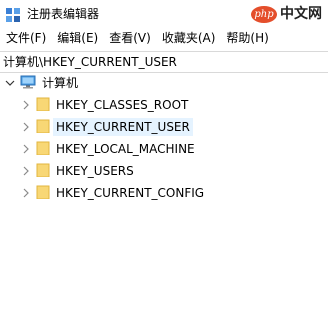 The height and width of the screenshot is (328, 328). I want to click on chevron-down-icon, so click(10, 83).